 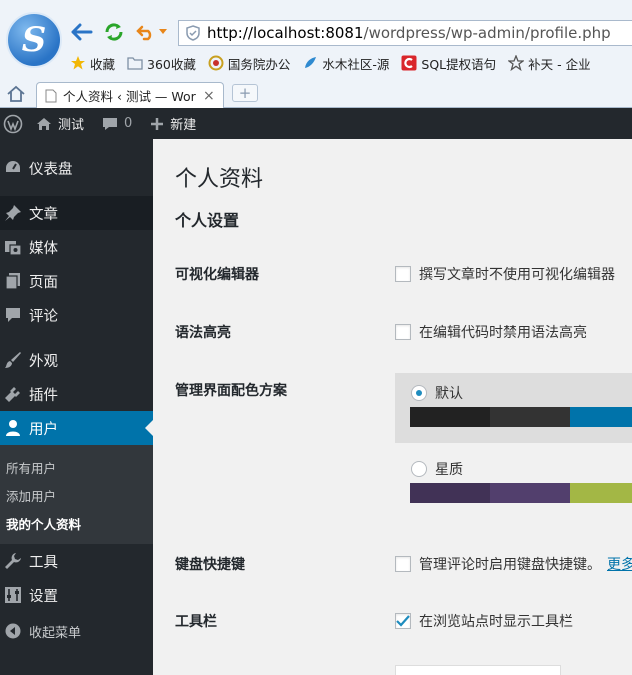 I want to click on comments-count: 0, so click(x=128, y=123).